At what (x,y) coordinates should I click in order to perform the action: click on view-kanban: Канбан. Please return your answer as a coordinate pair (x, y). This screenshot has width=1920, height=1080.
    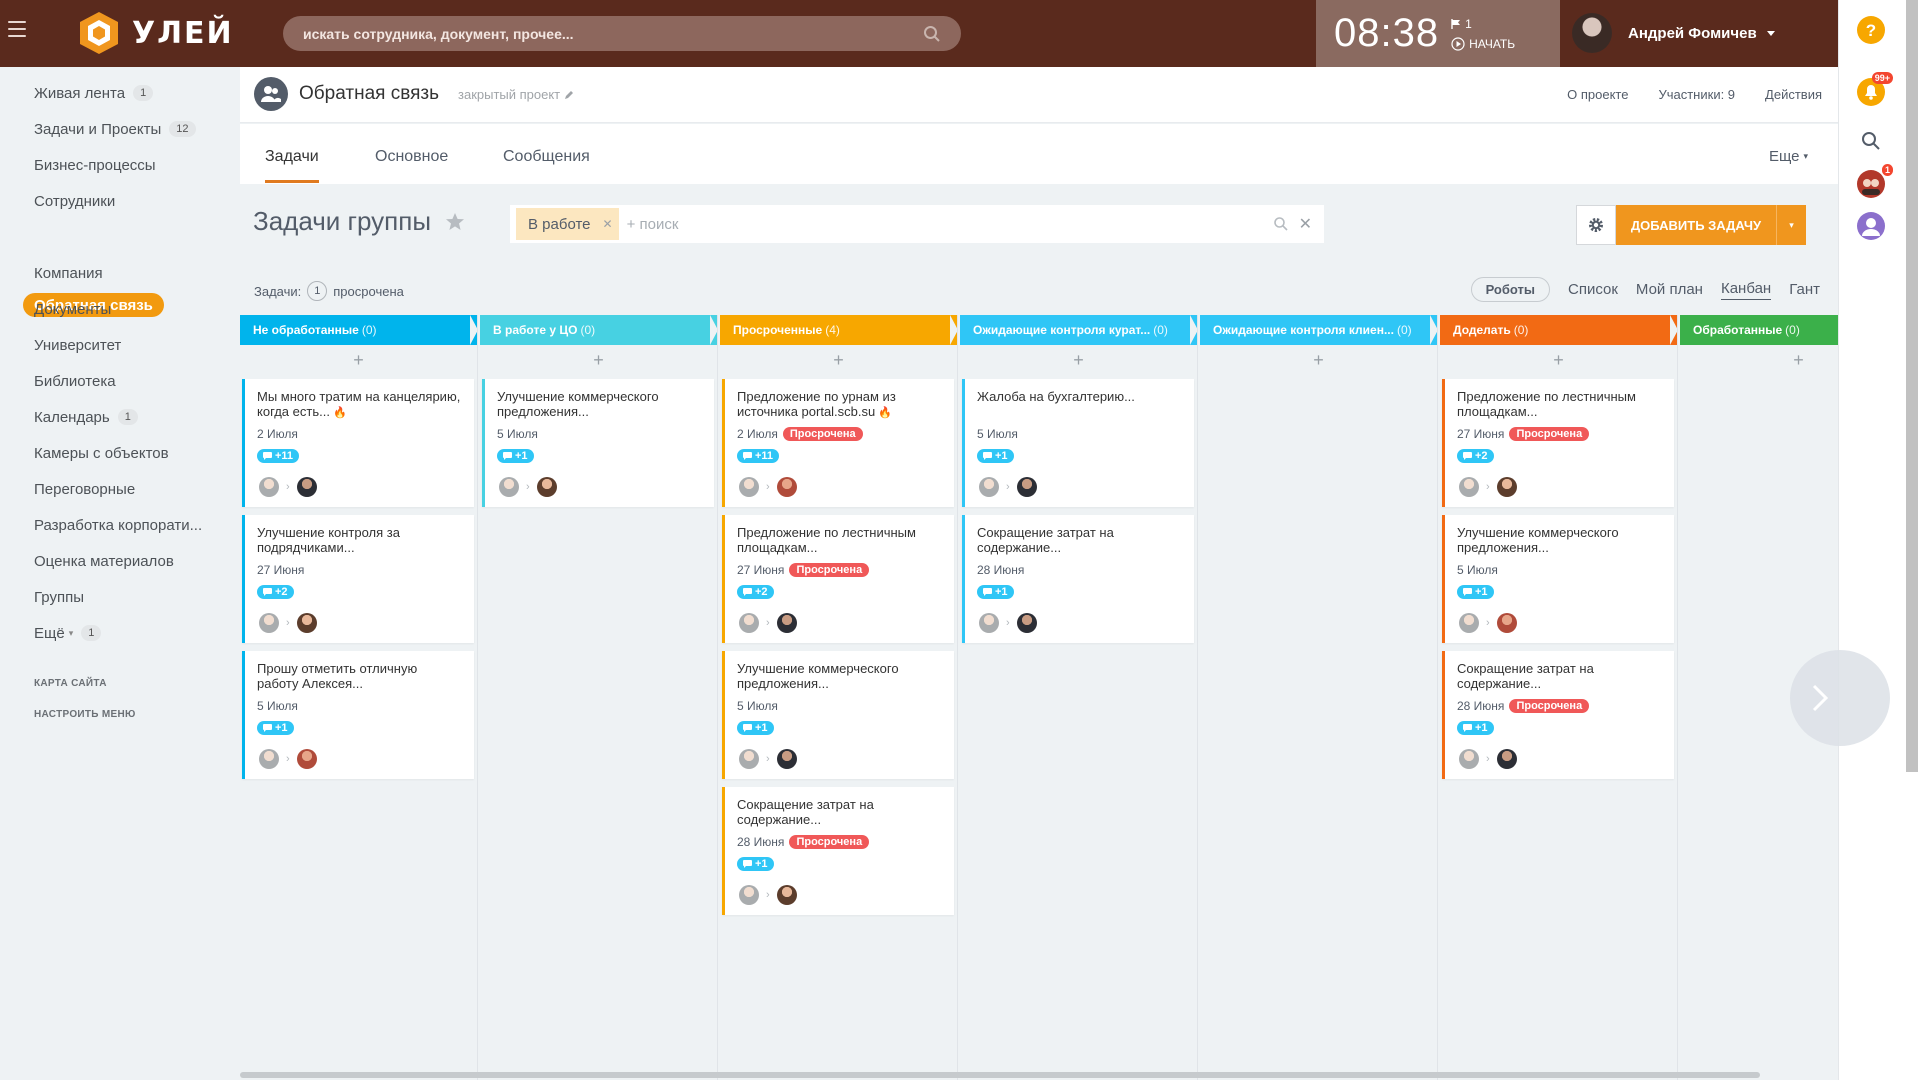
    Looking at the image, I should click on (1746, 290).